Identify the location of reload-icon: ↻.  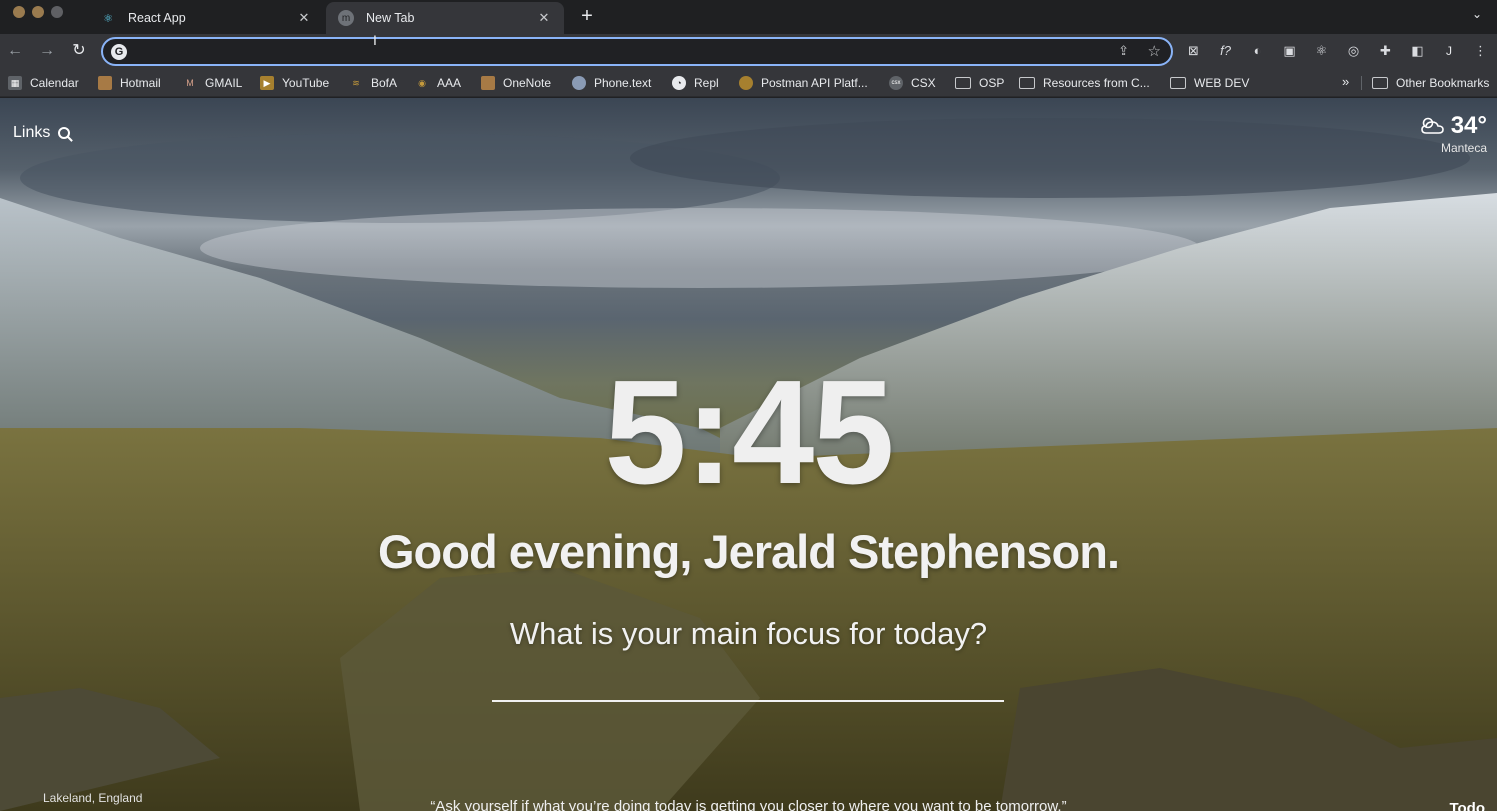
(79, 51).